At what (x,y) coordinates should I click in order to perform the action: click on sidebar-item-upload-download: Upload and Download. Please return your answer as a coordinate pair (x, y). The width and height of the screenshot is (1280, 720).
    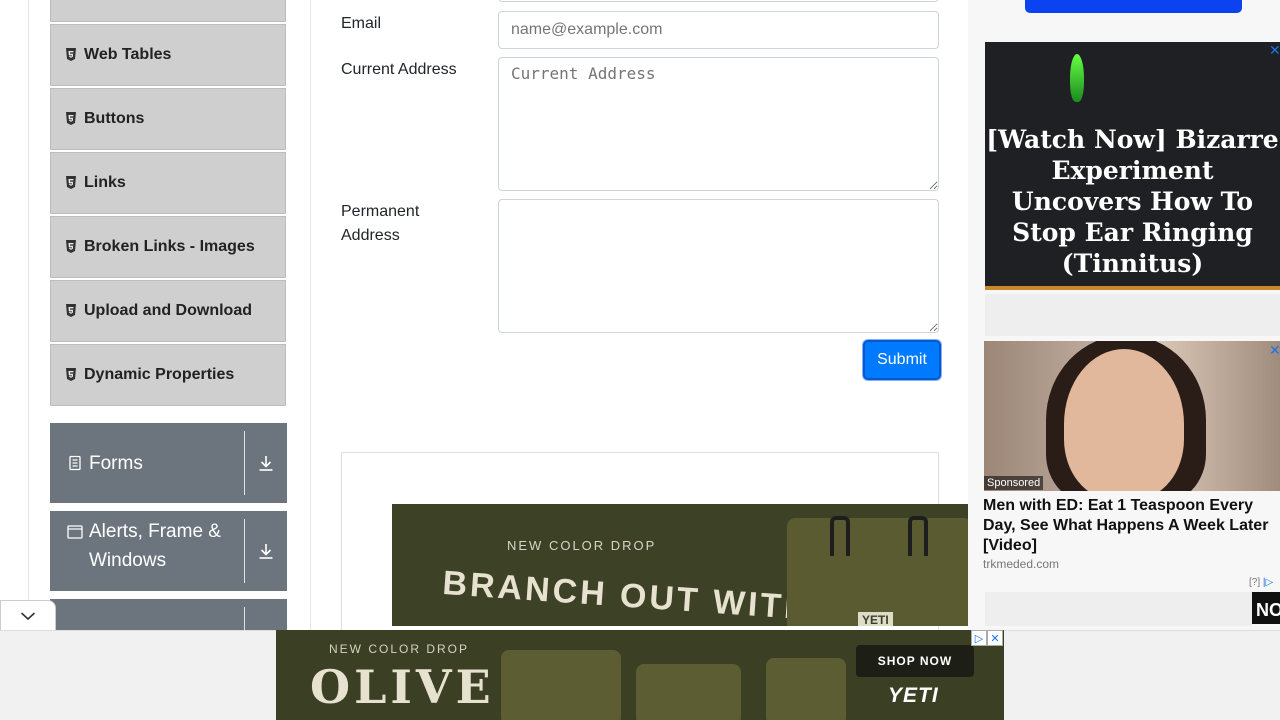
    Looking at the image, I should click on (168, 311).